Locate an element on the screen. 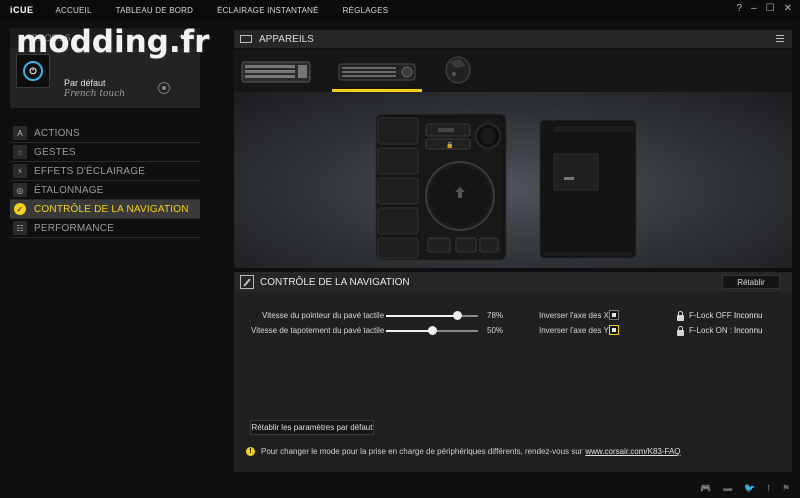 This screenshot has height=498, width=800. menu-item-label: ACTIONS is located at coordinates (57, 133).